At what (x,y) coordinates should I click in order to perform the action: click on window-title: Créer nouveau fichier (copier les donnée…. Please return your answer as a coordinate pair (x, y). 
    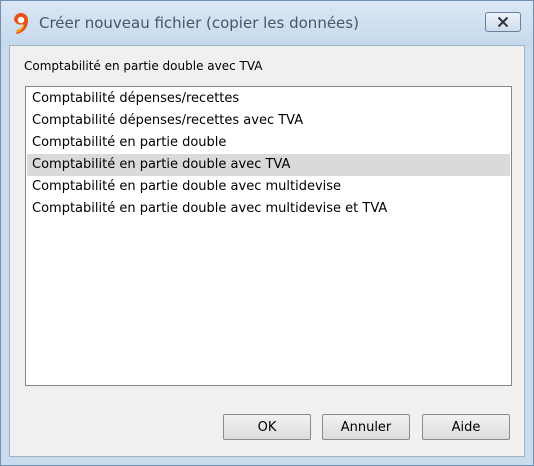
    Looking at the image, I should click on (199, 23).